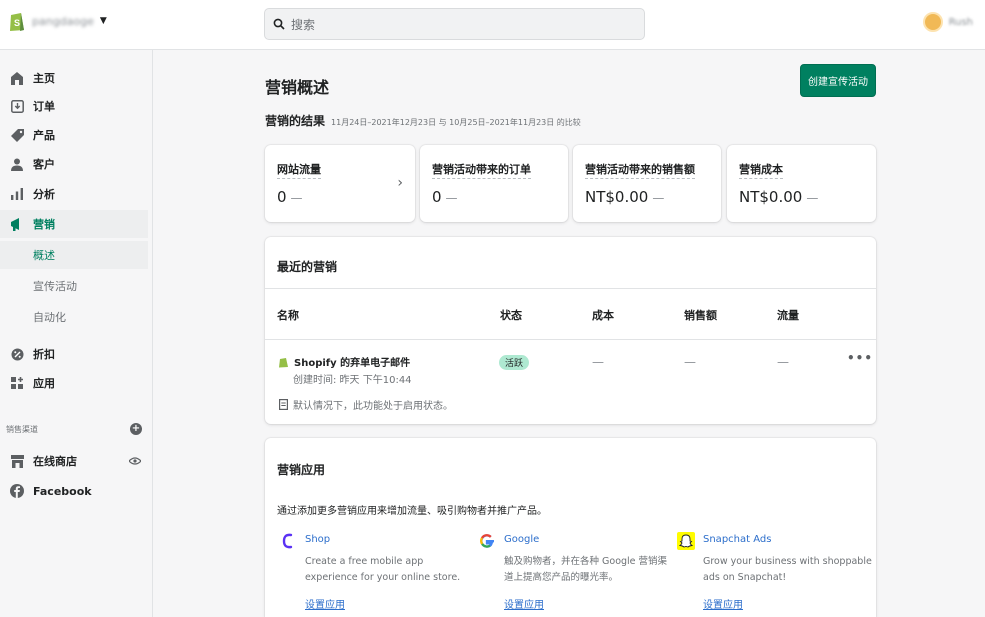  What do you see at coordinates (737, 539) in the screenshot?
I see `app-name: Snapchat Ads` at bounding box center [737, 539].